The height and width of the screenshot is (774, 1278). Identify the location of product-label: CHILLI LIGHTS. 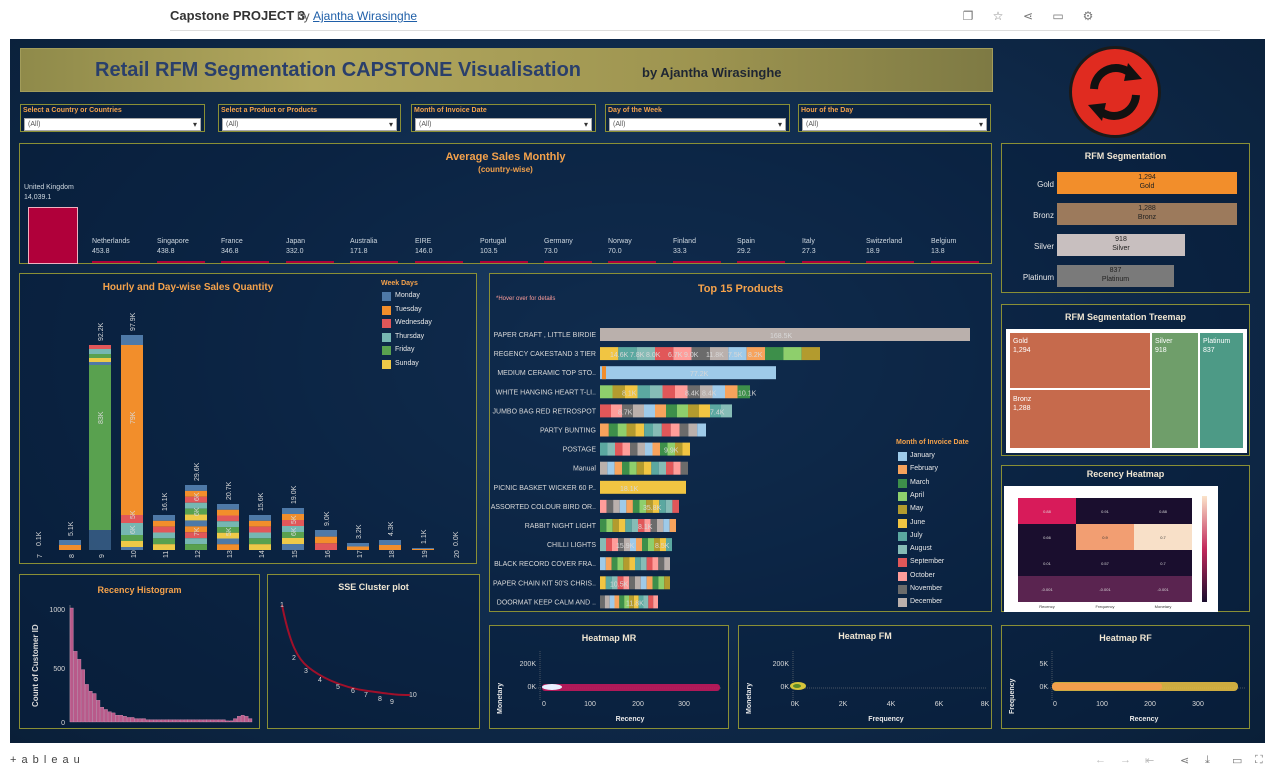
(571, 545).